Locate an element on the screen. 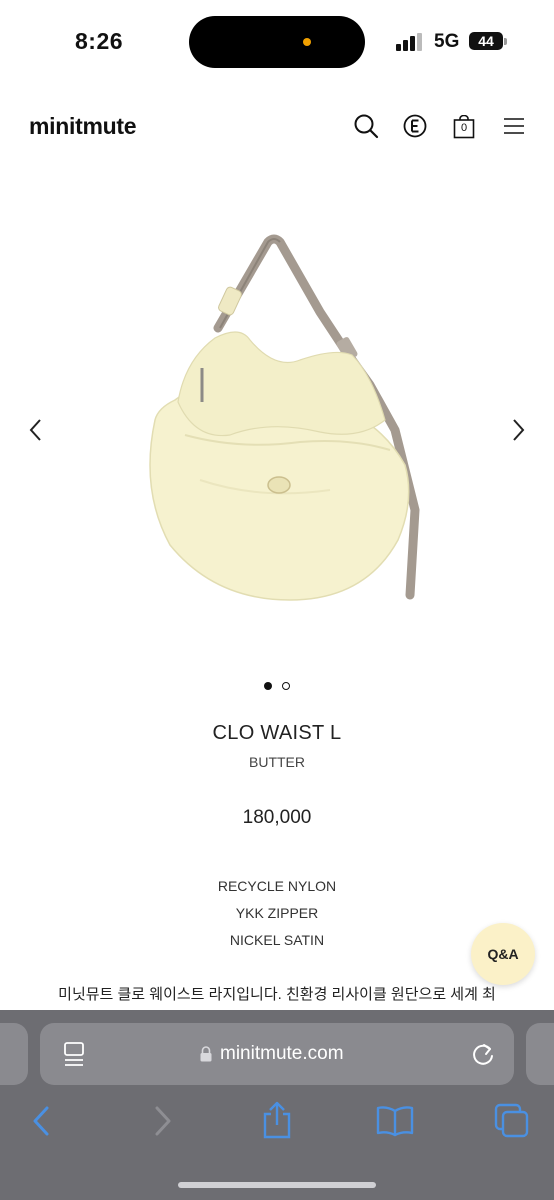 Image resolution: width=554 pixels, height=1200 pixels. hamburger-menu-icon is located at coordinates (514, 126).